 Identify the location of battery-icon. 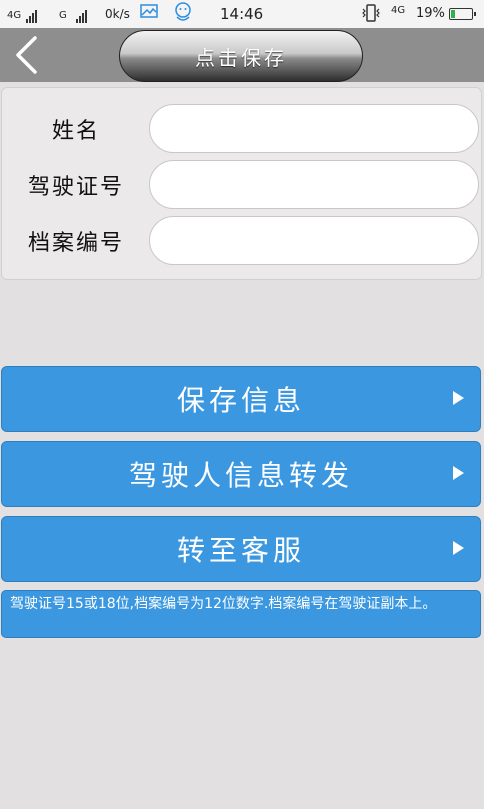
(462, 14).